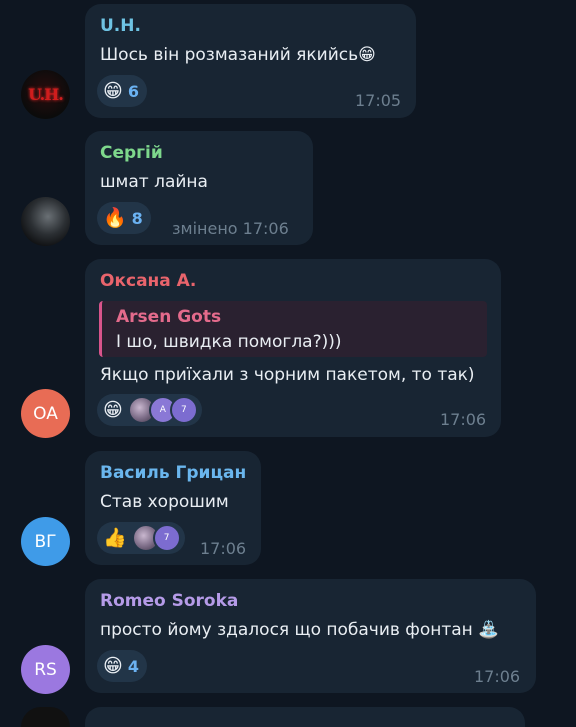 The height and width of the screenshot is (727, 576). Describe the element at coordinates (115, 217) in the screenshot. I see `fire-emoji-icon: 🔥` at that location.